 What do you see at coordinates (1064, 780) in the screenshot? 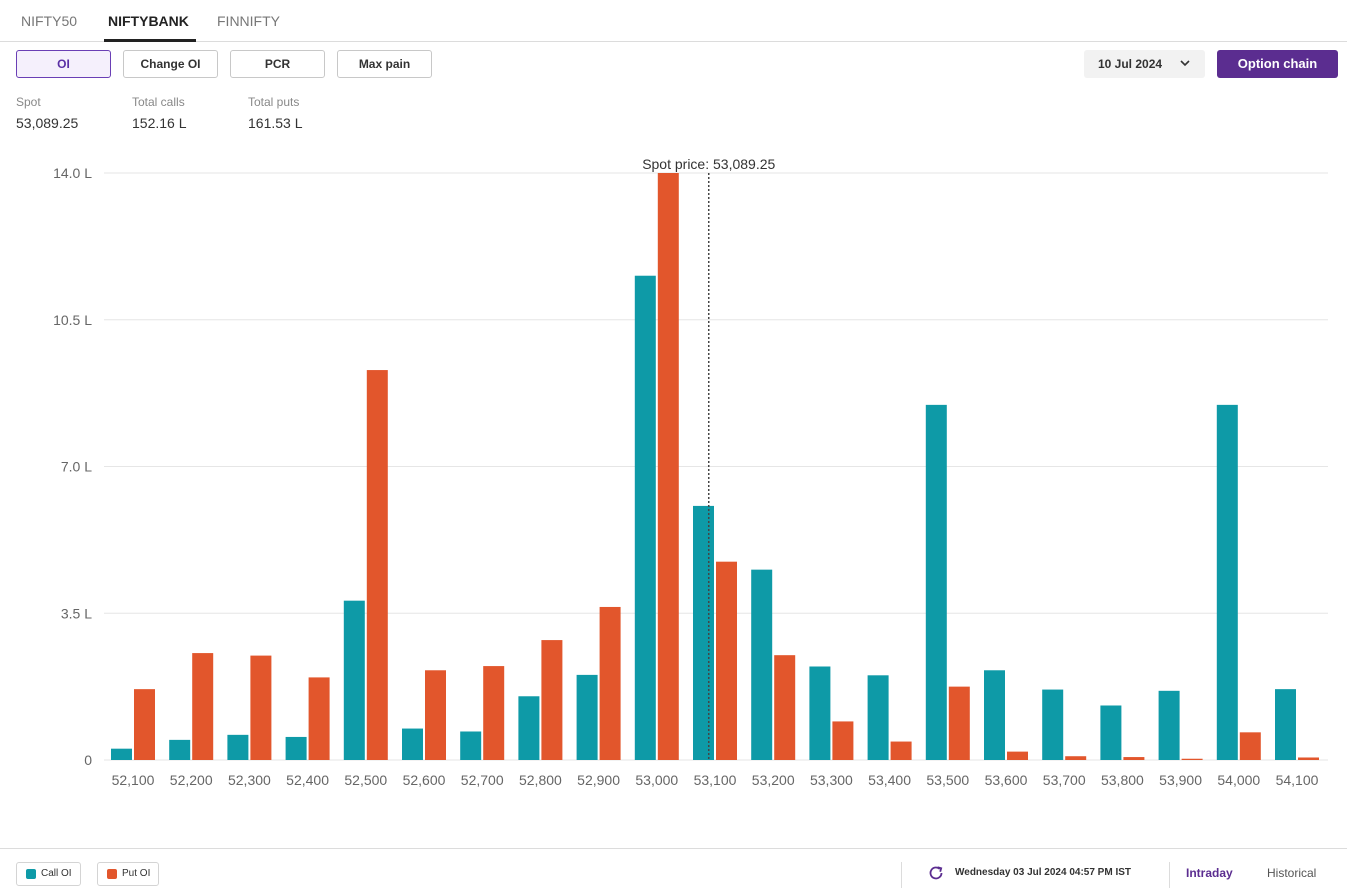
I see `x-tick-label: 53,700` at bounding box center [1064, 780].